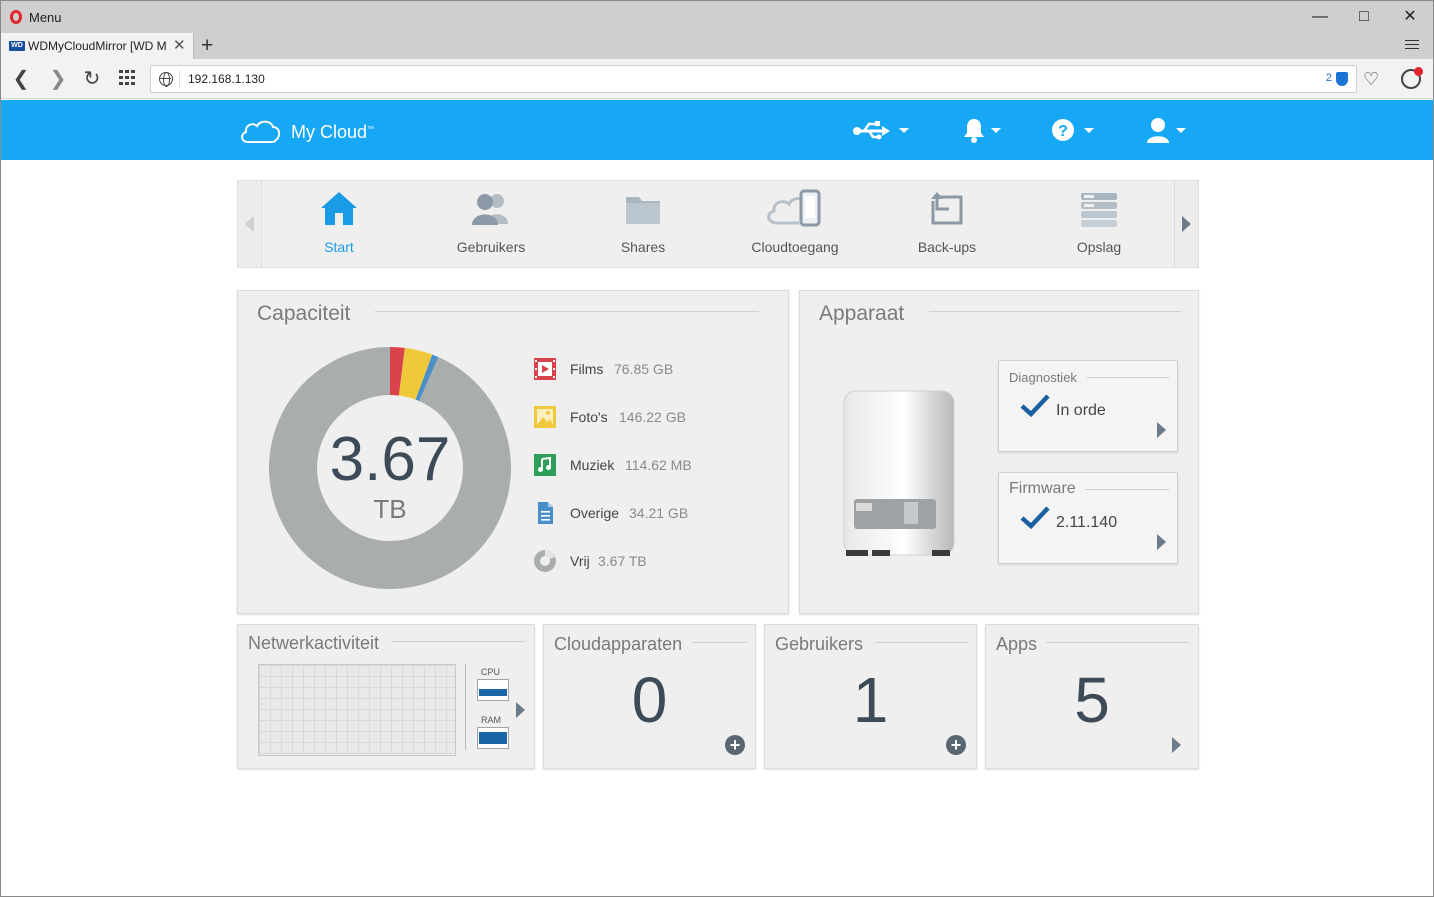 The image size is (1434, 897). What do you see at coordinates (947, 247) in the screenshot?
I see `nav-label: Back-ups` at bounding box center [947, 247].